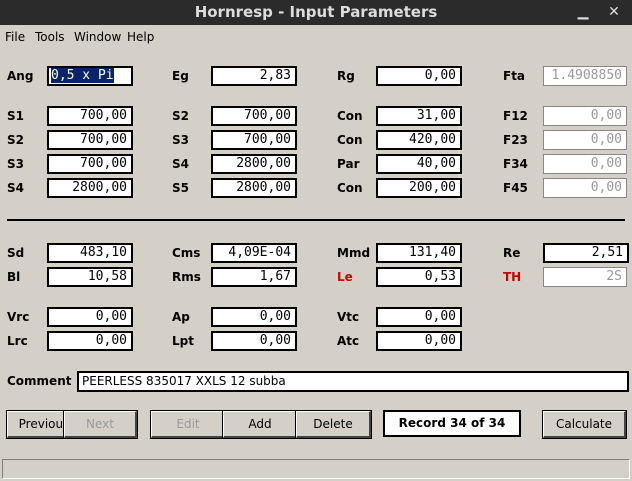  Describe the element at coordinates (90, 164) in the screenshot. I see `s3b-field: 700,00` at that location.